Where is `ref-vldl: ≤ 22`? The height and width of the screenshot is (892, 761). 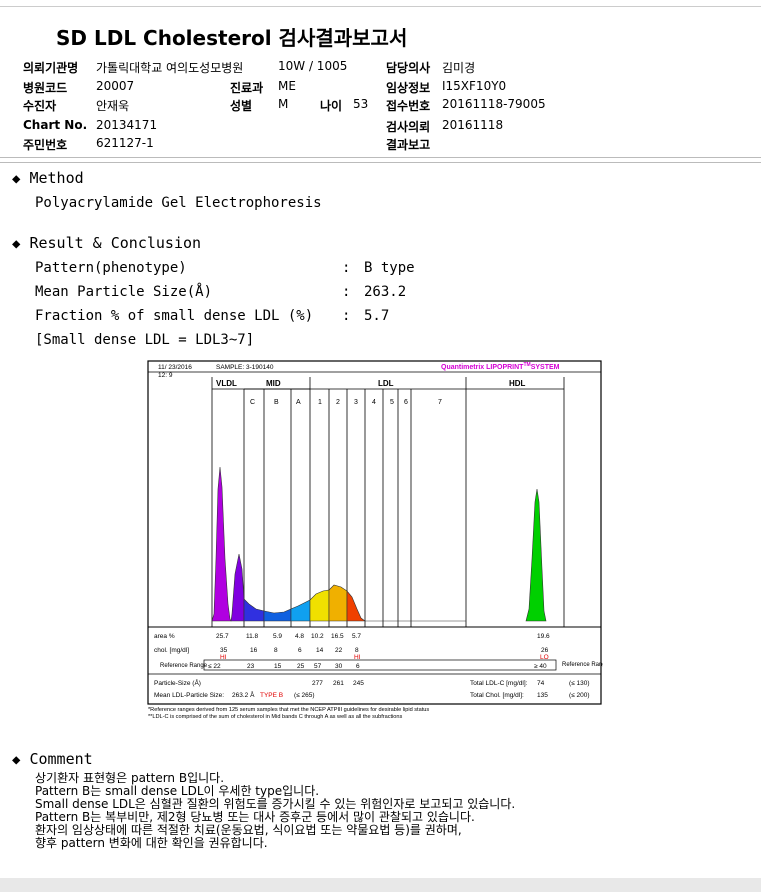
ref-vldl: ≤ 22 is located at coordinates (214, 666).